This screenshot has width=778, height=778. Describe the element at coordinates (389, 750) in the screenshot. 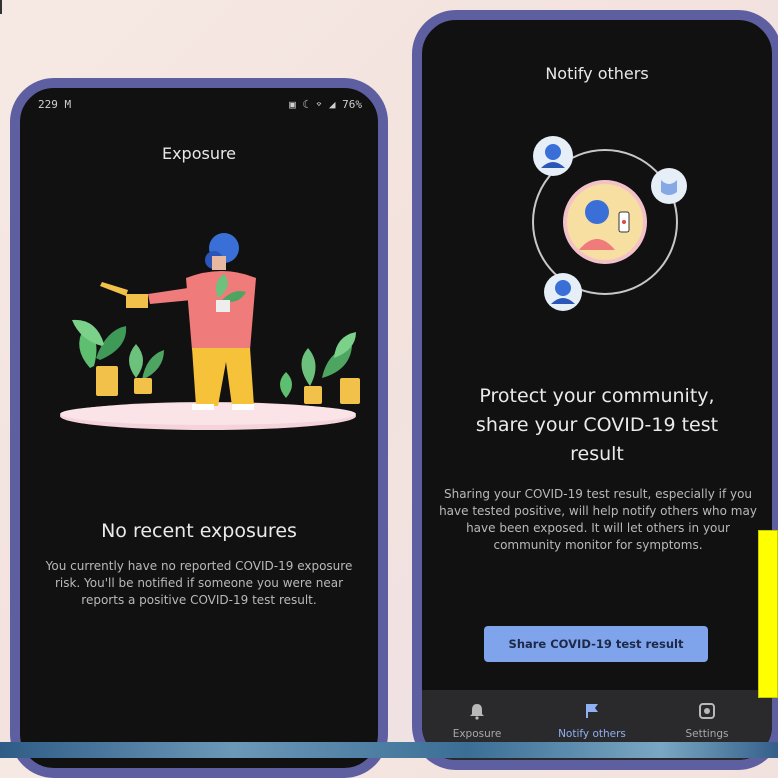

I see `bottom-strip` at that location.